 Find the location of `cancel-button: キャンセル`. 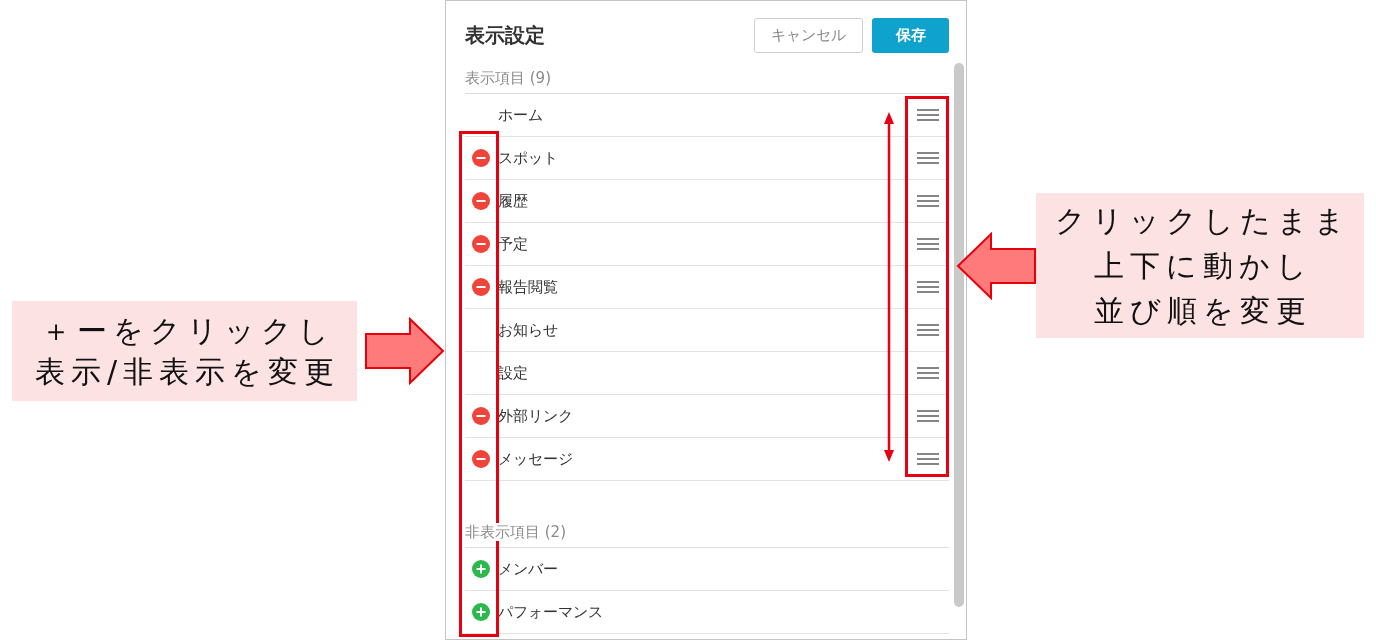

cancel-button: キャンセル is located at coordinates (808, 35).